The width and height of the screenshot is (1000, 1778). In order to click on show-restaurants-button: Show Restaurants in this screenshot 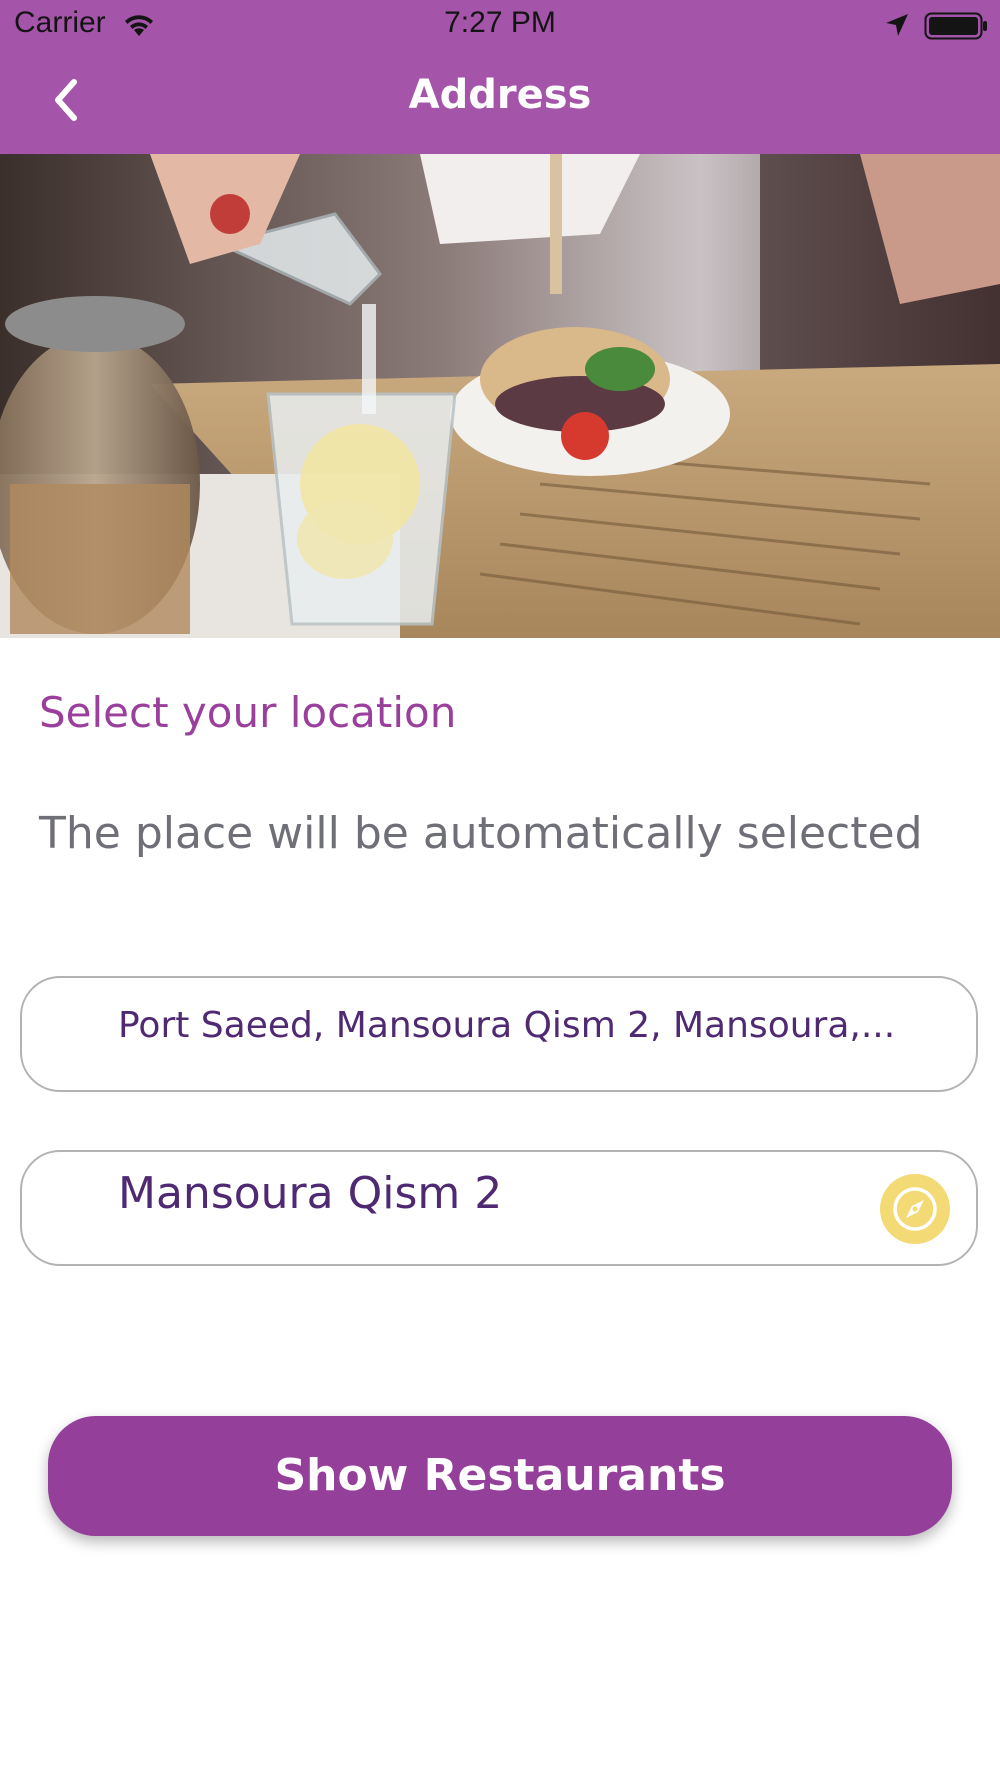, I will do `click(500, 1476)`.